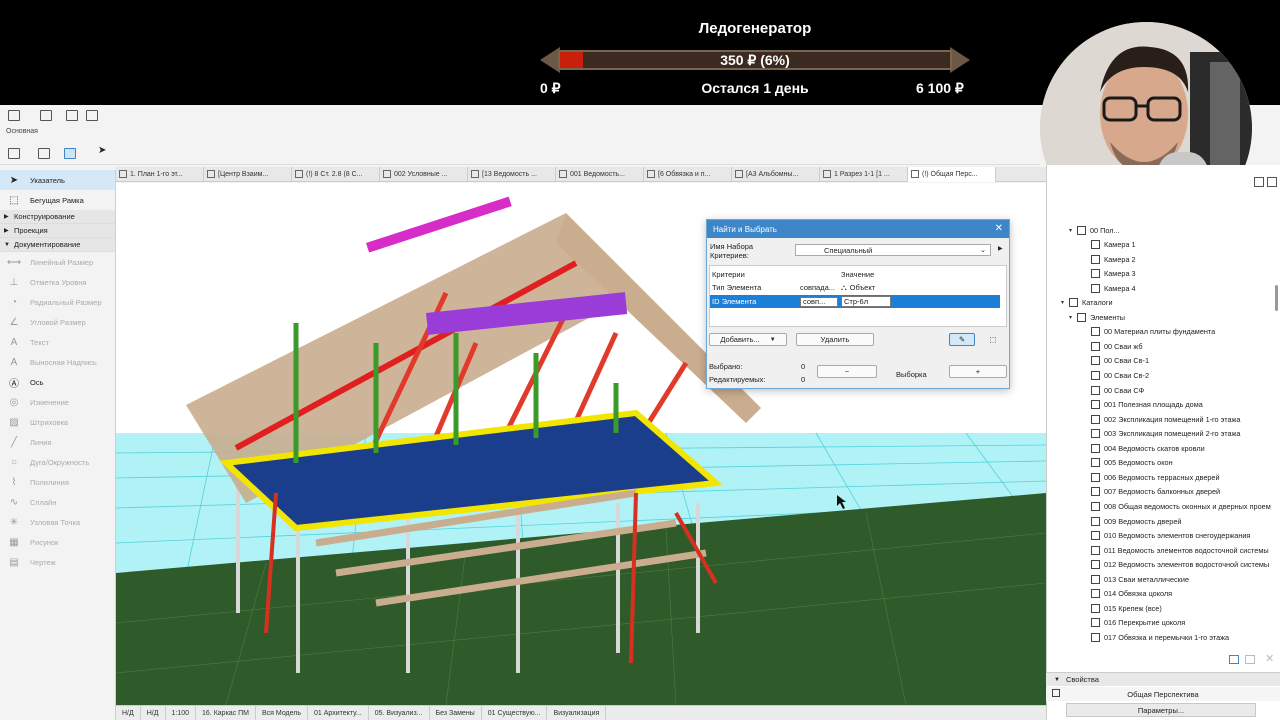 Image resolution: width=1280 pixels, height=720 pixels. Describe the element at coordinates (1136, 579) in the screenshot. I see `navigator-item: 013 Сваи металлические` at that location.